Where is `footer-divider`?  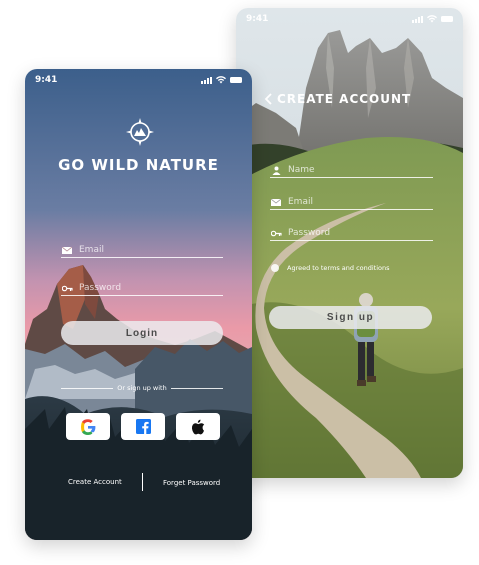
footer-divider is located at coordinates (142, 482).